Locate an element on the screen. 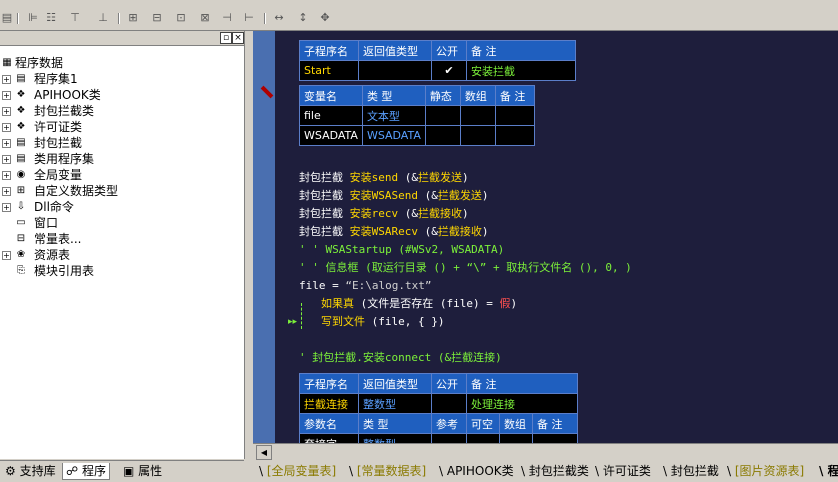  remark: 安装拦截 is located at coordinates (521, 70).